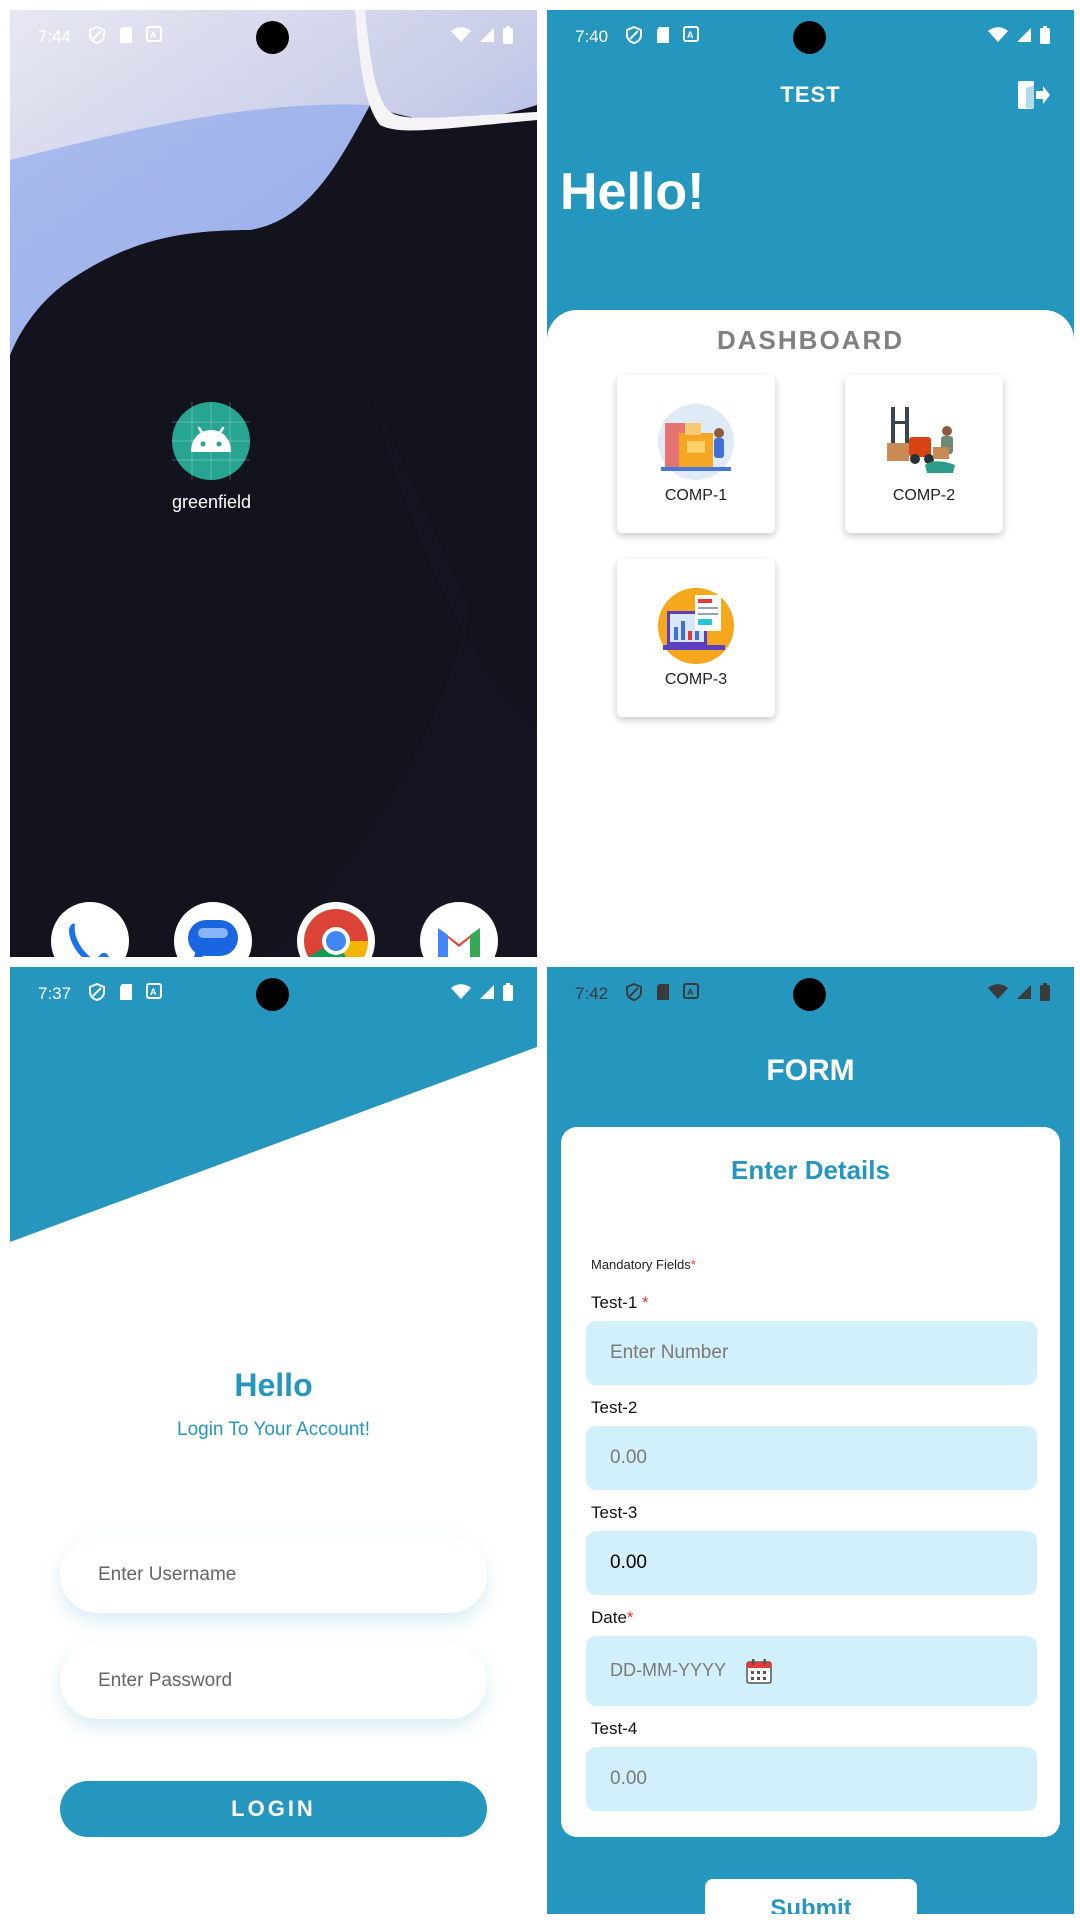 This screenshot has height=1920, width=1080. What do you see at coordinates (620, 1302) in the screenshot?
I see `field-label-test-1: Test-1 *` at bounding box center [620, 1302].